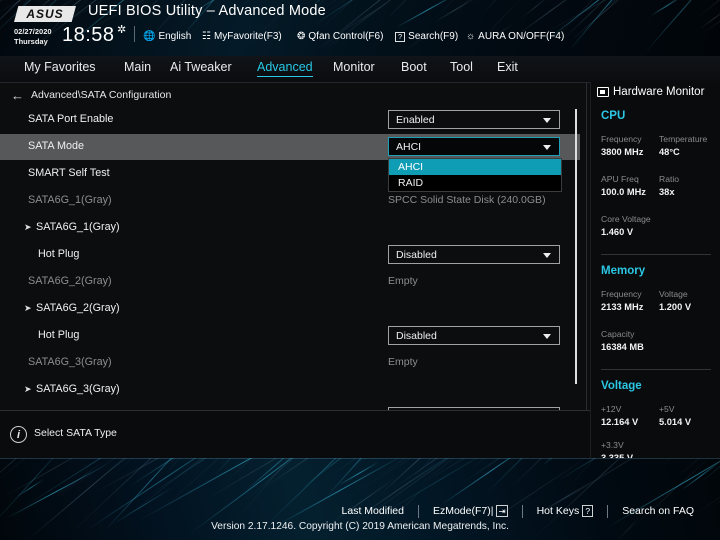  Describe the element at coordinates (242, 36) in the screenshot. I see `banner-tool-myfavorite-f3: ☷ MyFavorite(F3)` at that location.